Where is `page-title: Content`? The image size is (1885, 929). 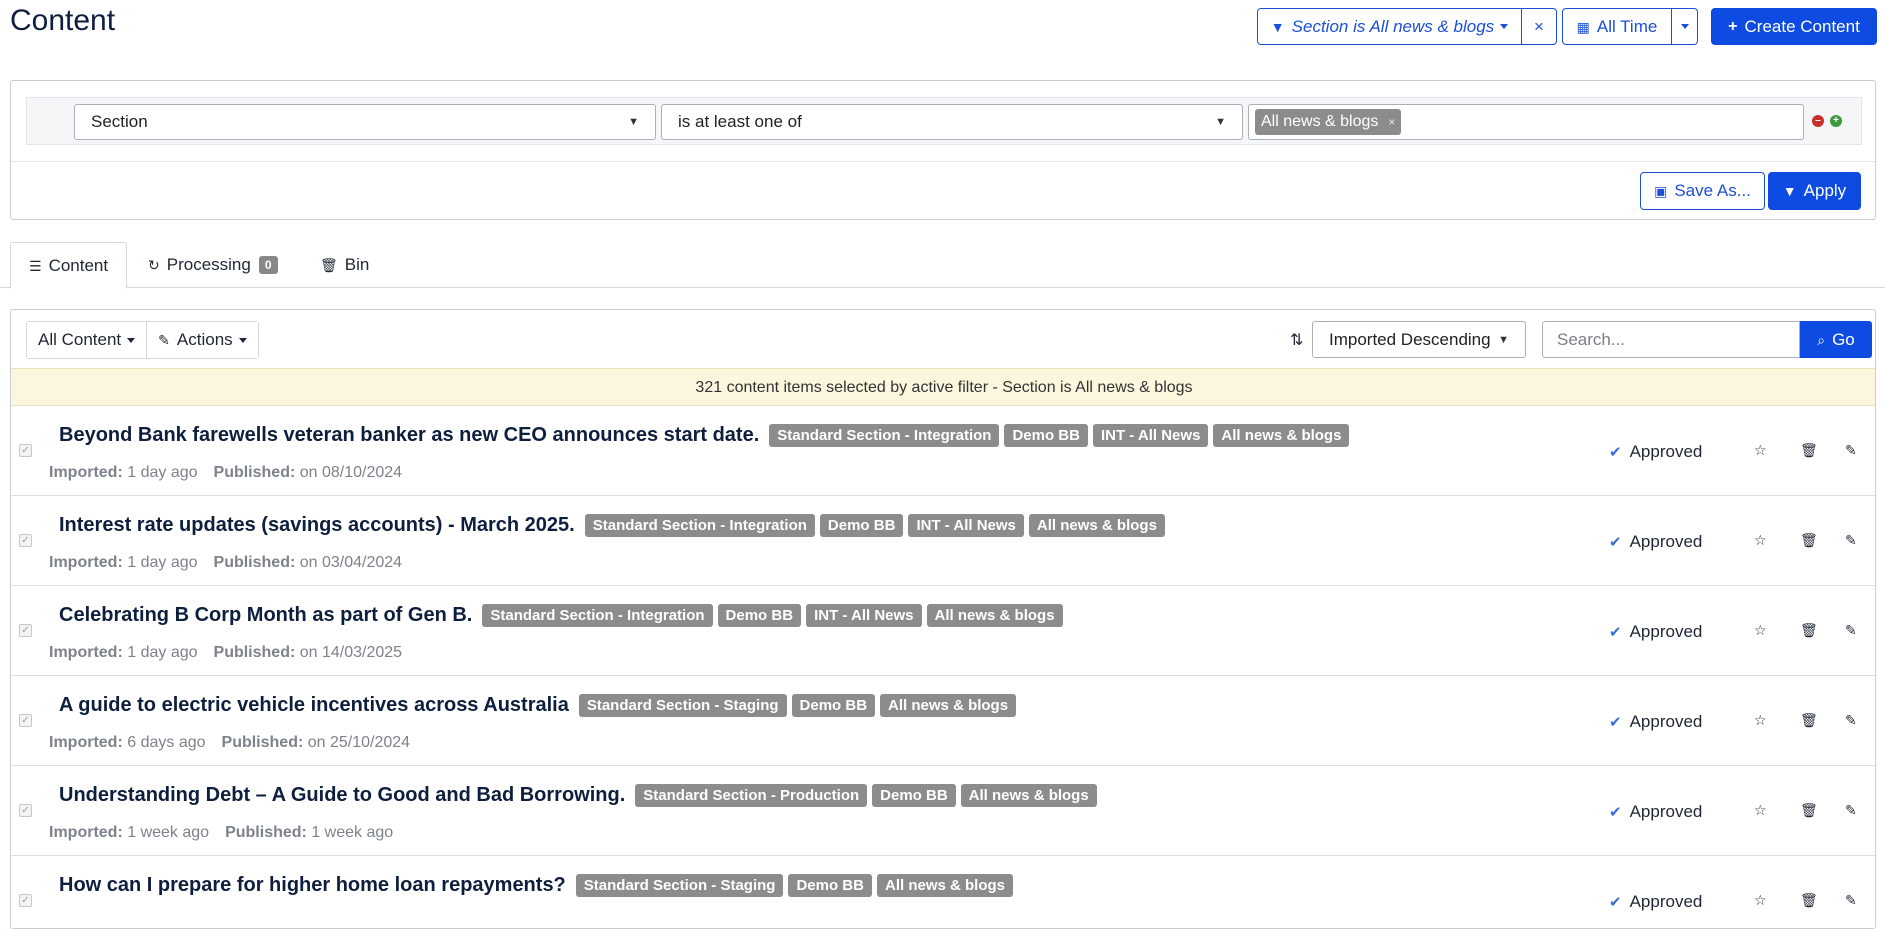
page-title: Content is located at coordinates (63, 20).